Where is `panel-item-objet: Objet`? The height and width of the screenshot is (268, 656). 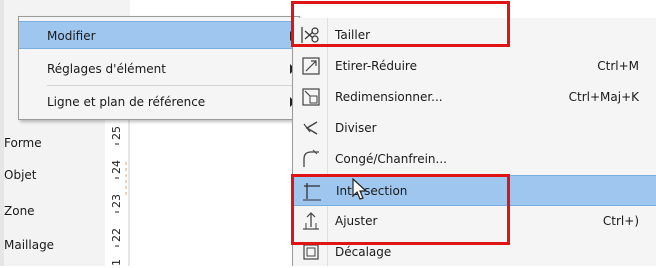 panel-item-objet: Objet is located at coordinates (20, 175).